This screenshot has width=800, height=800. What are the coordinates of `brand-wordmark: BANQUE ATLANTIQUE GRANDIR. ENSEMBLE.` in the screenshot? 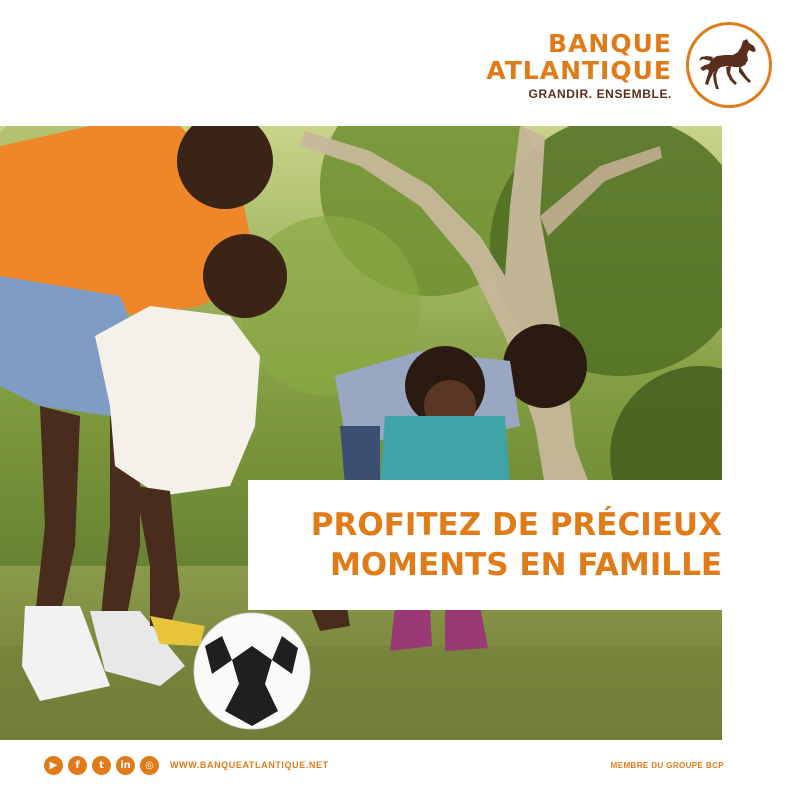 It's located at (579, 65).